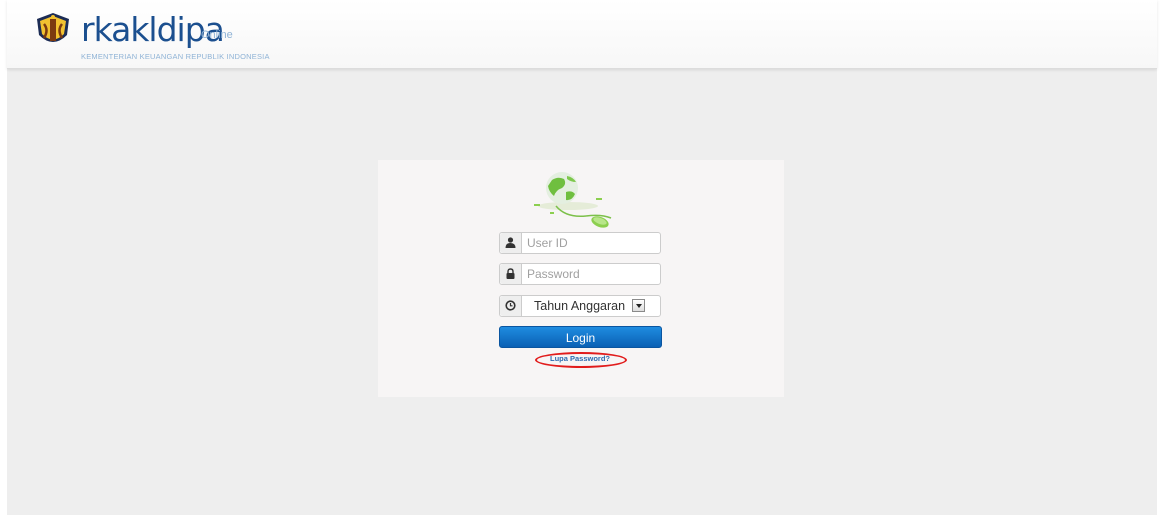 The height and width of the screenshot is (515, 1164). Describe the element at coordinates (573, 200) in the screenshot. I see `globe-mouse-icon` at that location.